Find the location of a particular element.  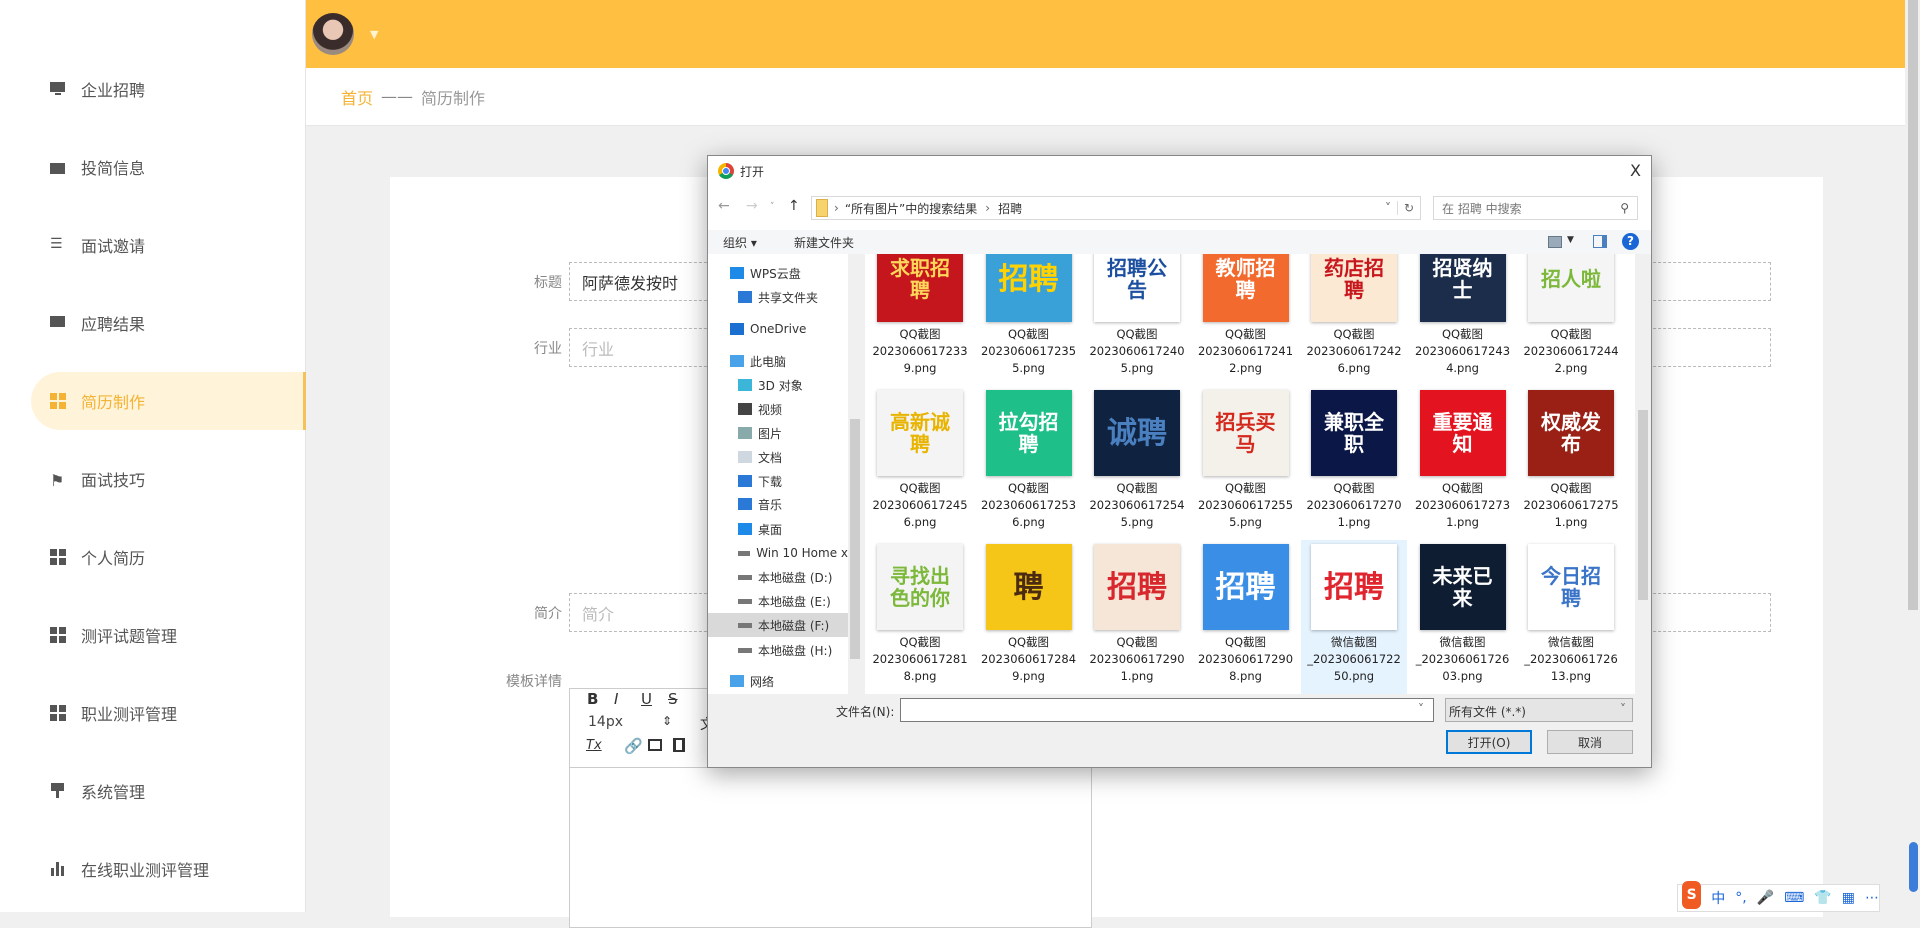

ime-voice-icon: 🎤 is located at coordinates (1765, 898).